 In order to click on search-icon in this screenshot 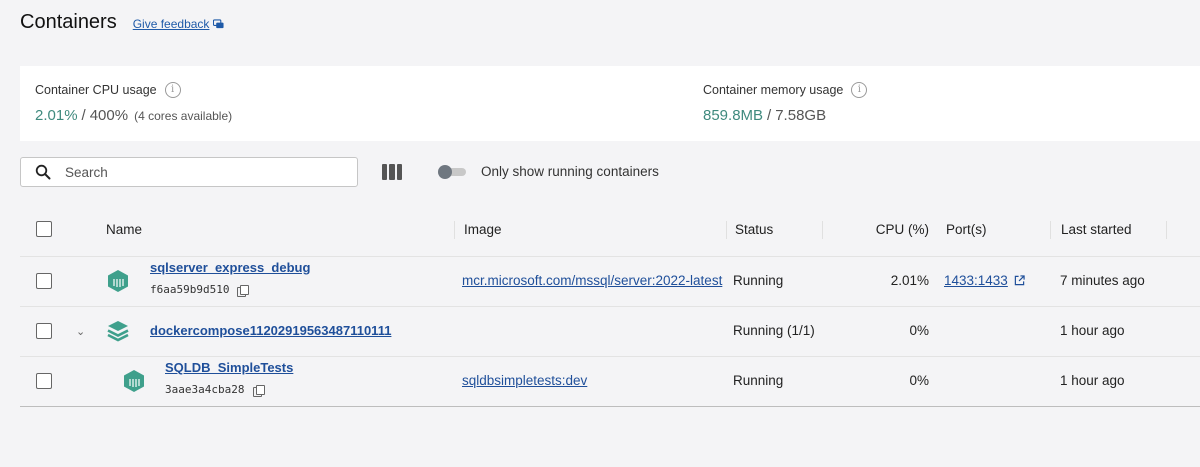, I will do `click(43, 172)`.